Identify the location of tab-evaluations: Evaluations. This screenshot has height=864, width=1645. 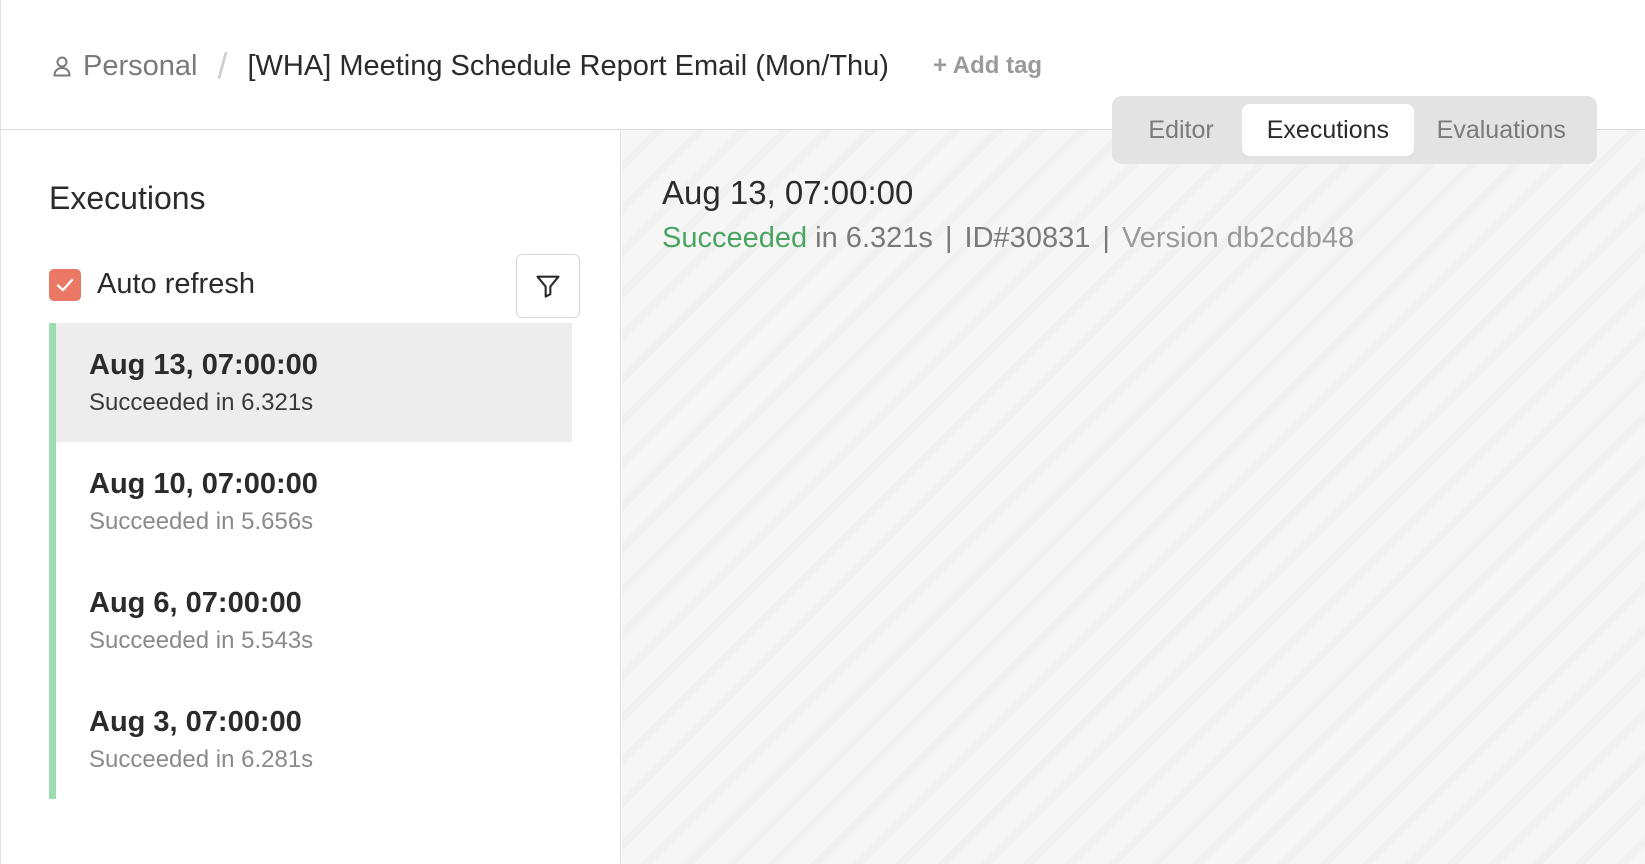
(1501, 130).